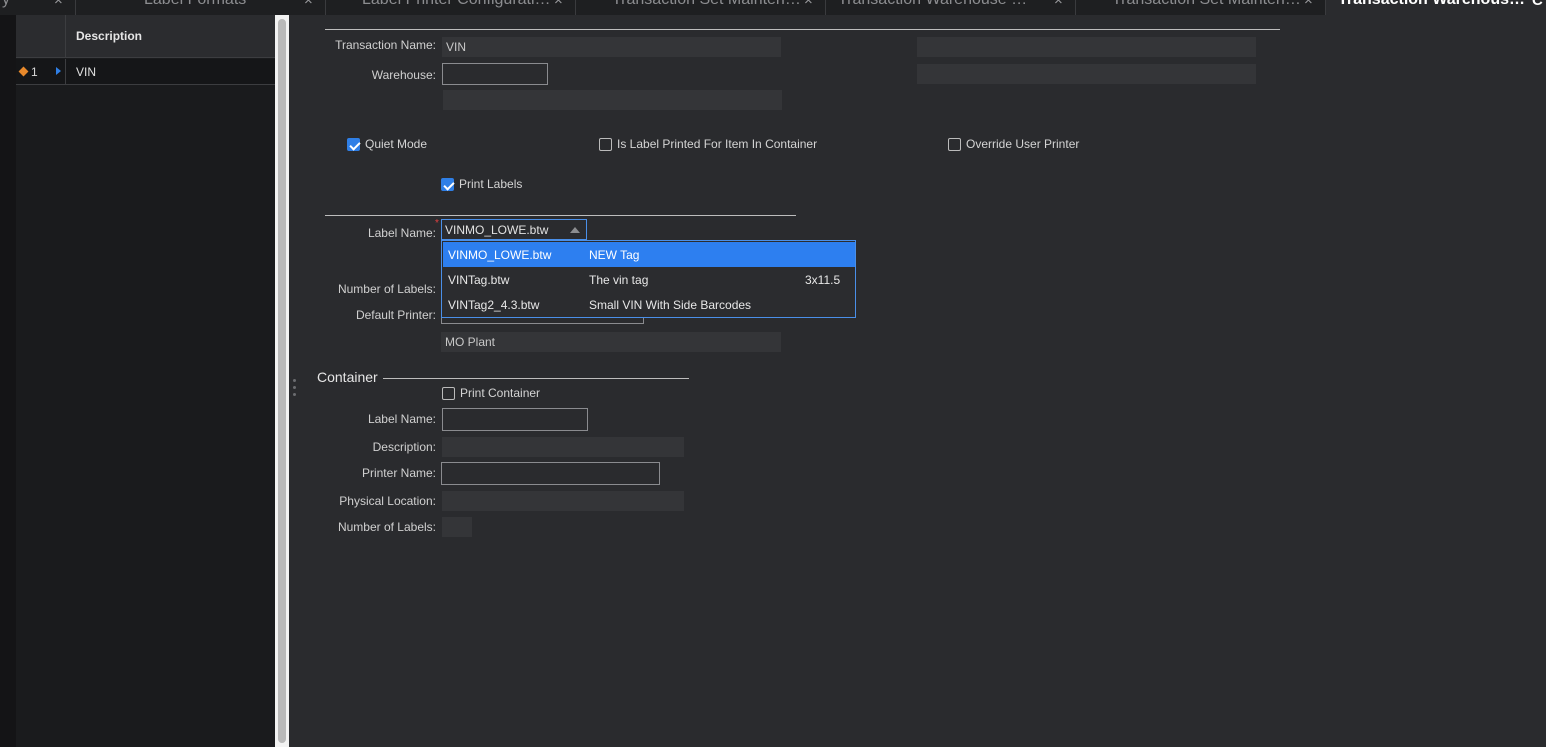  Describe the element at coordinates (670, 305) in the screenshot. I see `option-description: Small VIN With Side Barcodes` at that location.